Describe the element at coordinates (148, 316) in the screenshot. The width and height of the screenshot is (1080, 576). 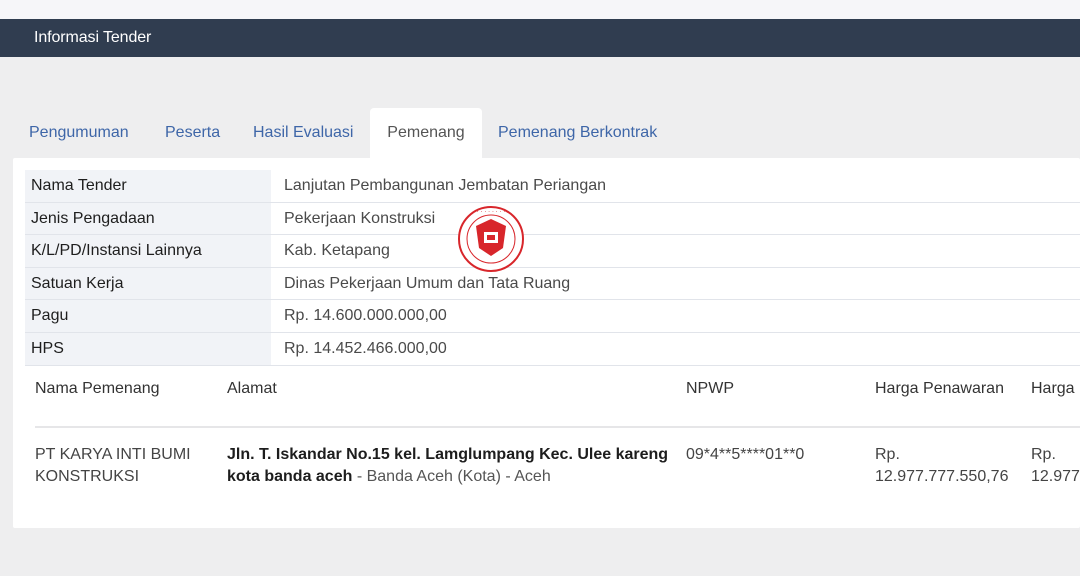
I see `info-key: Pagu` at that location.